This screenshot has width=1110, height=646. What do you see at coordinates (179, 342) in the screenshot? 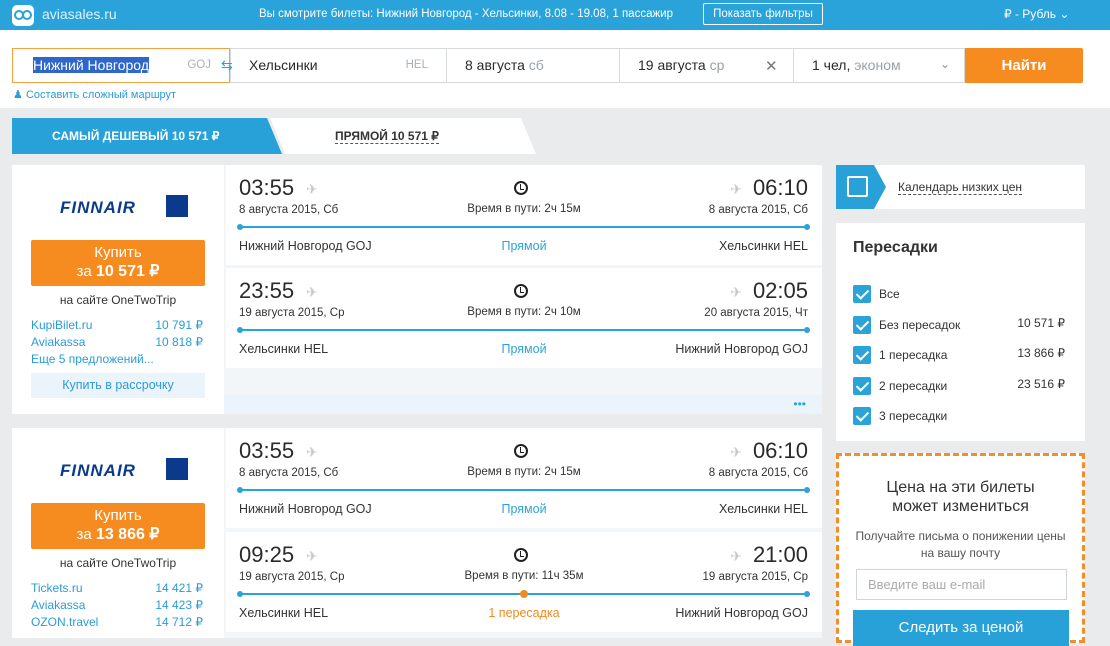
I see `alt-offer-price: 10 818 ₽` at bounding box center [179, 342].